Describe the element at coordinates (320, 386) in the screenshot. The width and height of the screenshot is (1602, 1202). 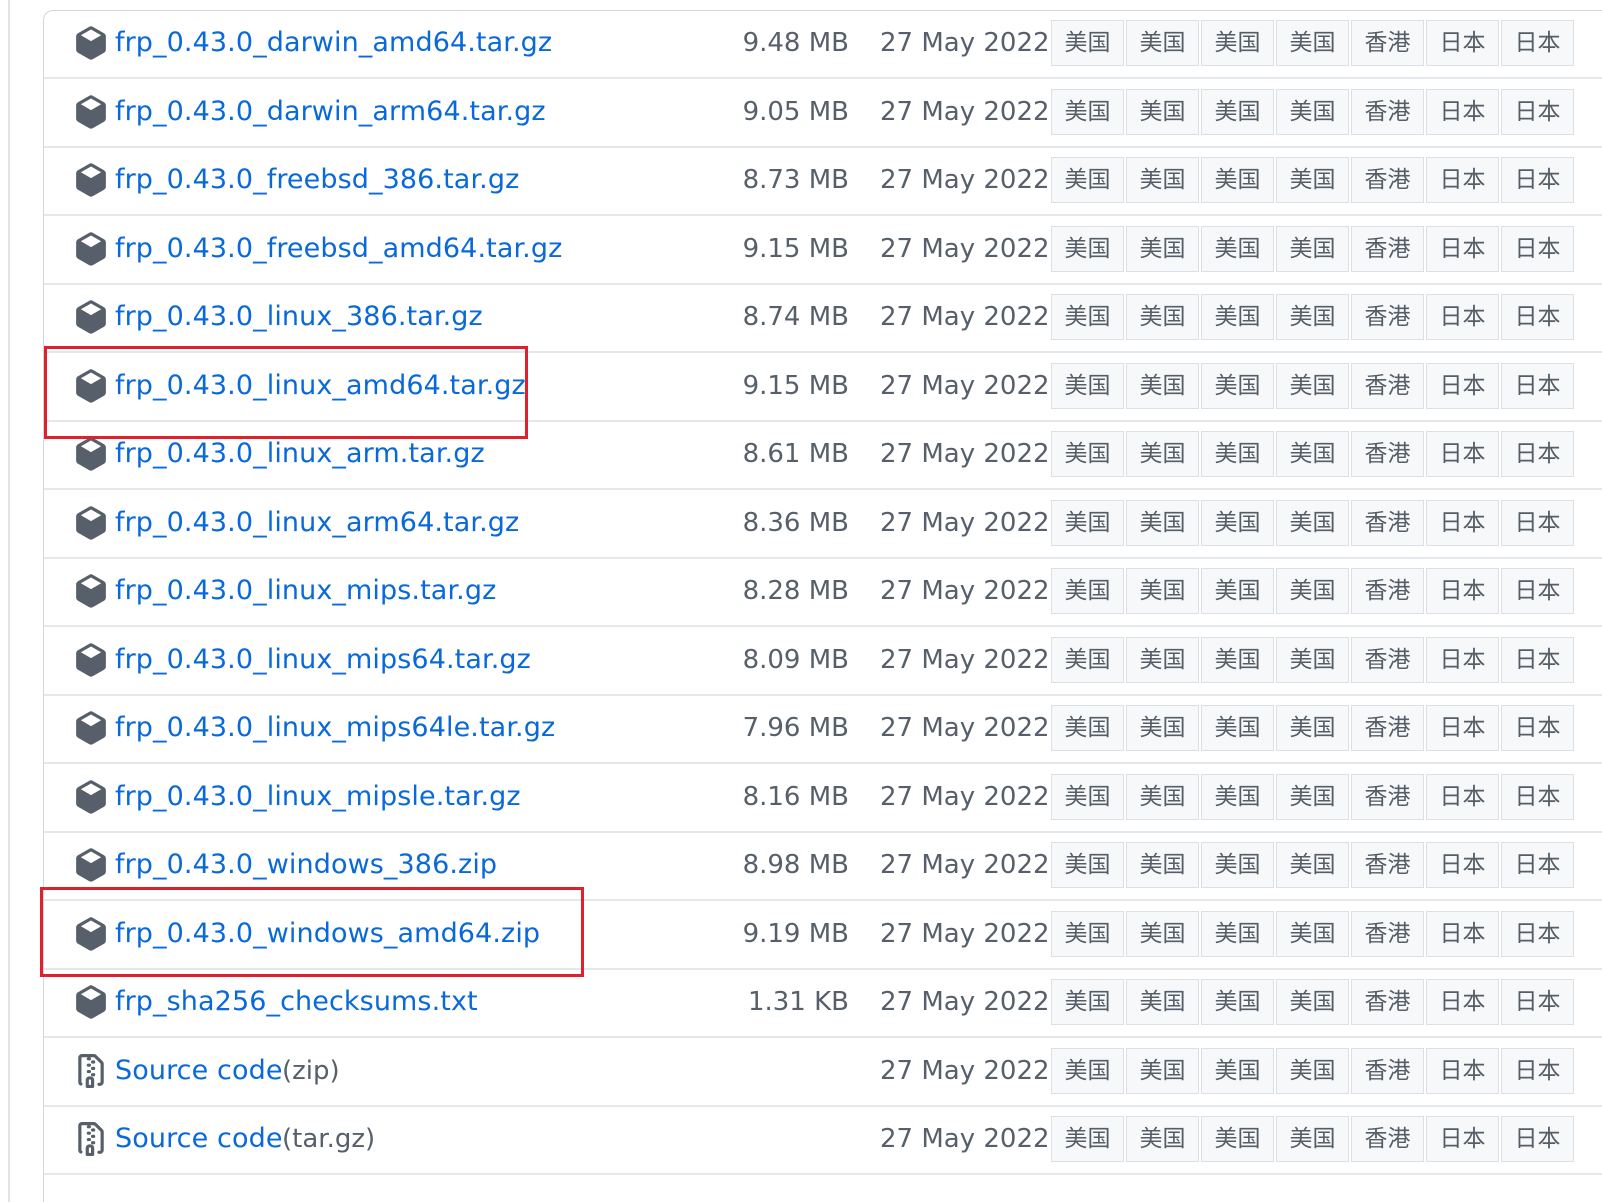
I see `asset-download-link: frp_0.43.0_linux_amd64.tar.gz` at that location.